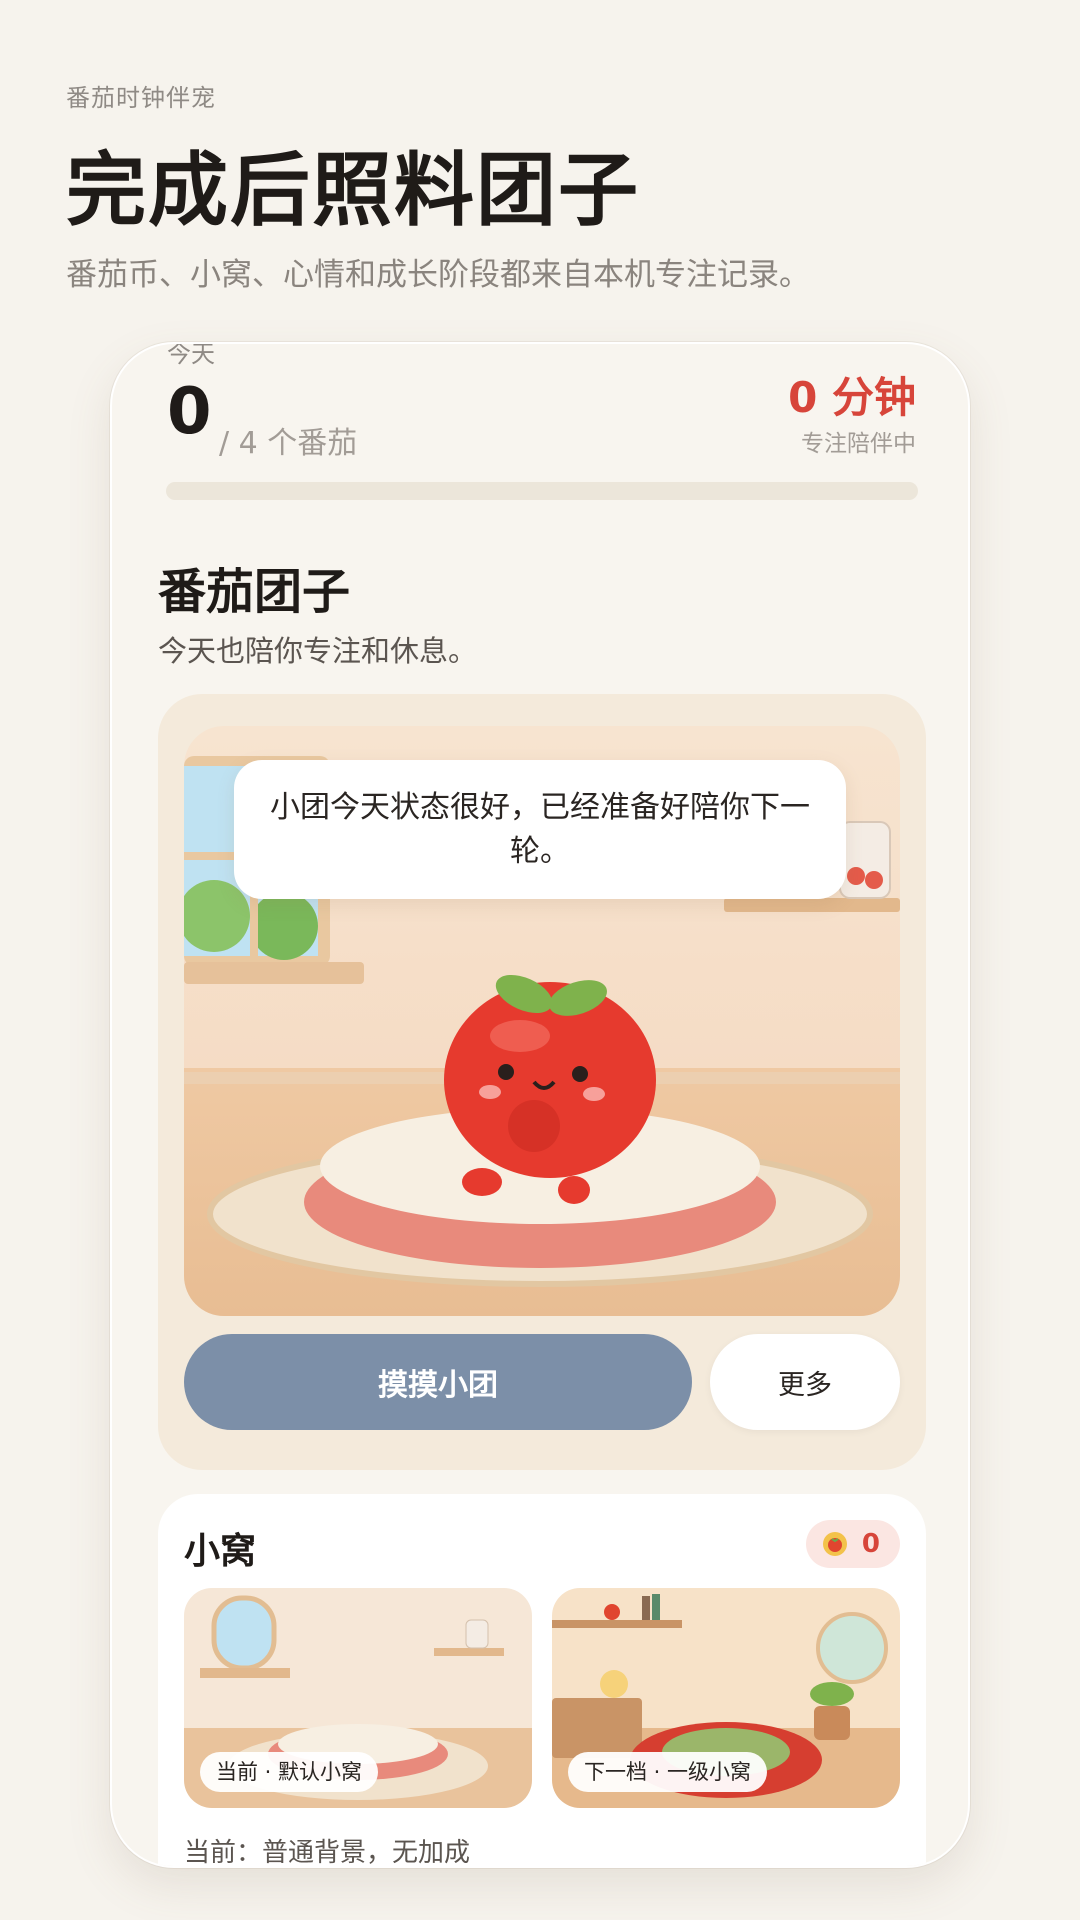  I want to click on more-button: 更多, so click(805, 1382).